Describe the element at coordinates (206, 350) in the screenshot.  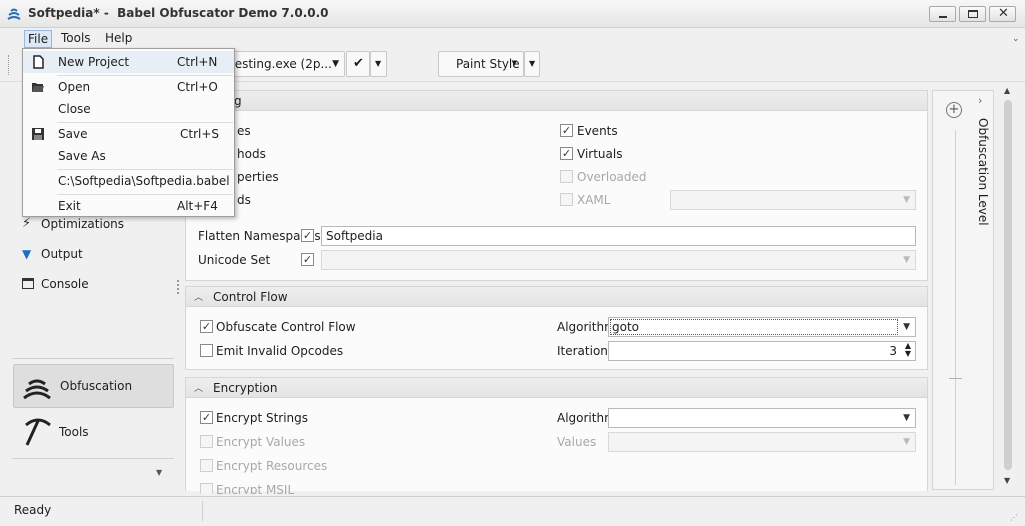
I see `emit-invalid-opcodes-checkbox` at that location.